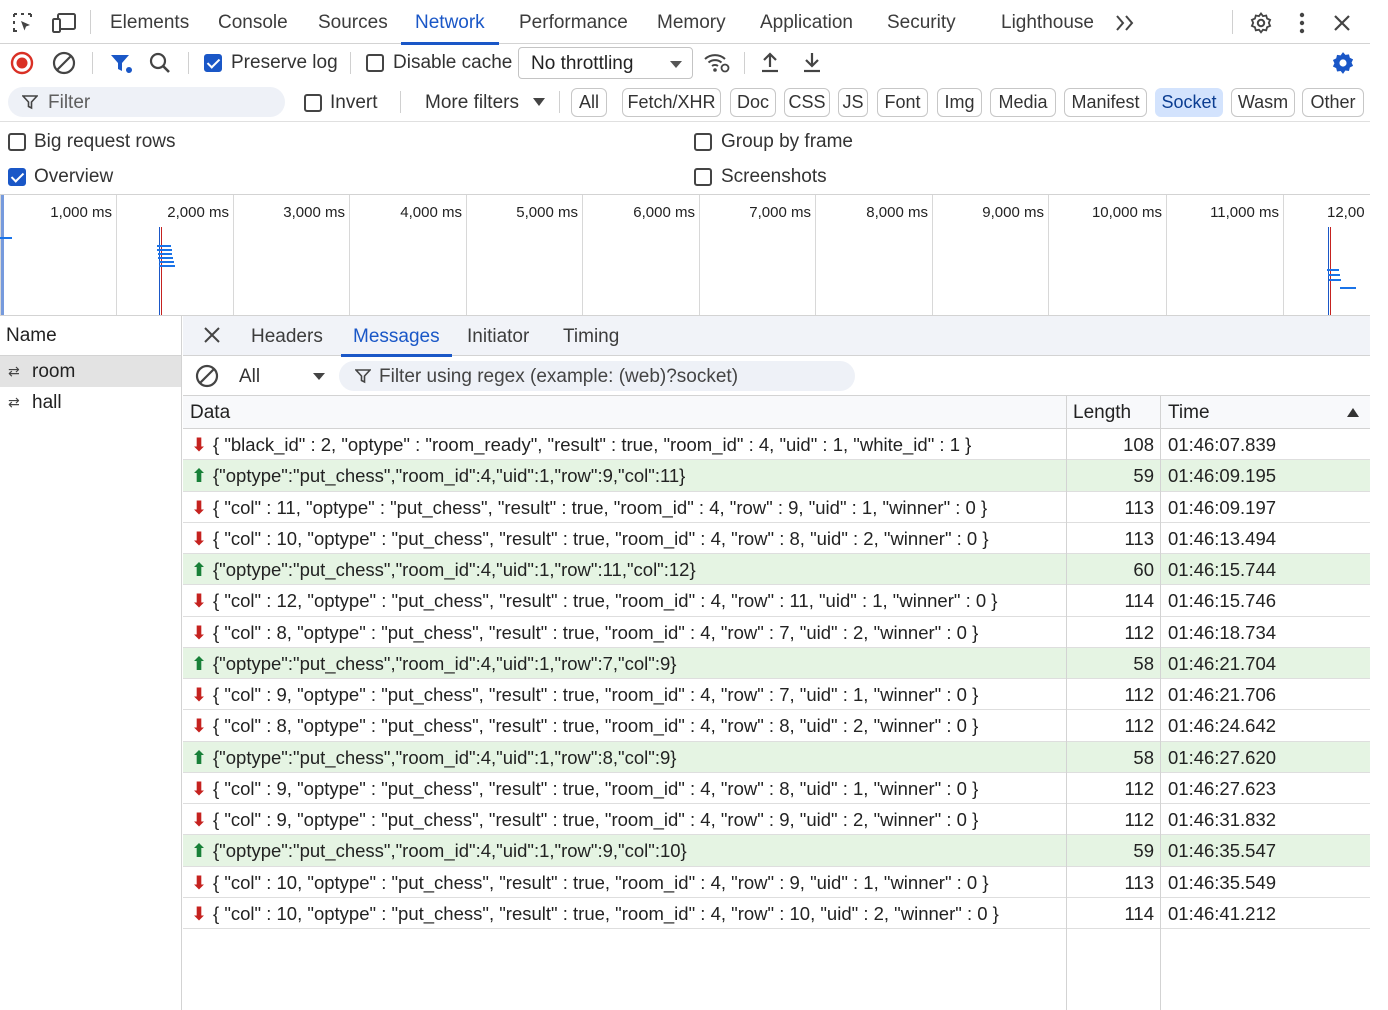  Describe the element at coordinates (691, 22) in the screenshot. I see `tab-memory: Memory` at that location.